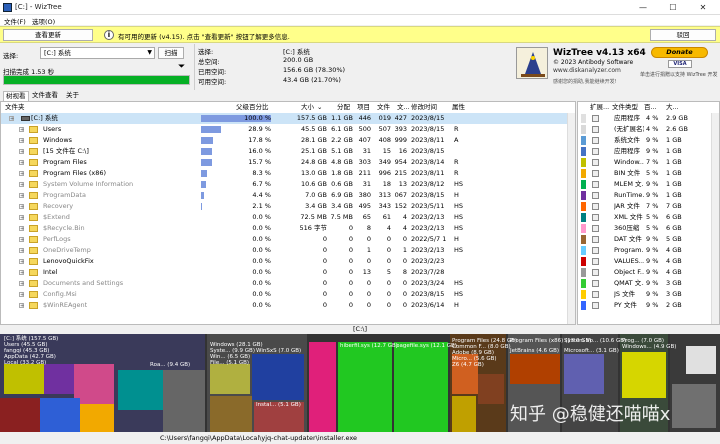  What do you see at coordinates (644, 217) in the screenshot?
I see `ext-row: XML 文件 5 % 6 GB` at bounding box center [644, 217].